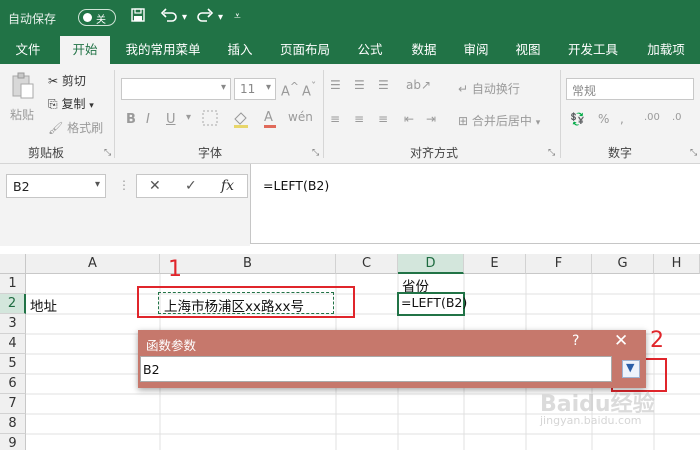  What do you see at coordinates (248, 264) in the screenshot?
I see `column-header-b: B` at bounding box center [248, 264].